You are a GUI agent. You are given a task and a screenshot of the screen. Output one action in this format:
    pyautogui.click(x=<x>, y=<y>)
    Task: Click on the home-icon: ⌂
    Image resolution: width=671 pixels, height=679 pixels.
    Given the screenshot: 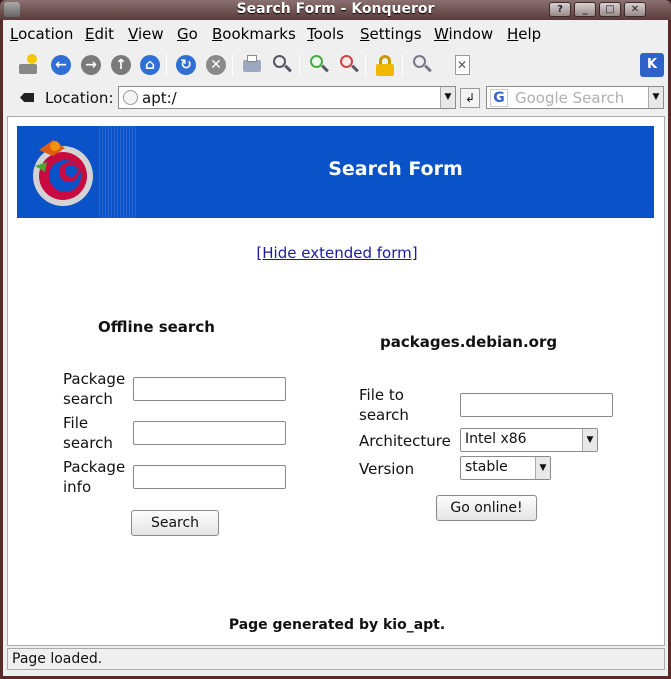 What is the action you would take?
    pyautogui.click(x=150, y=65)
    